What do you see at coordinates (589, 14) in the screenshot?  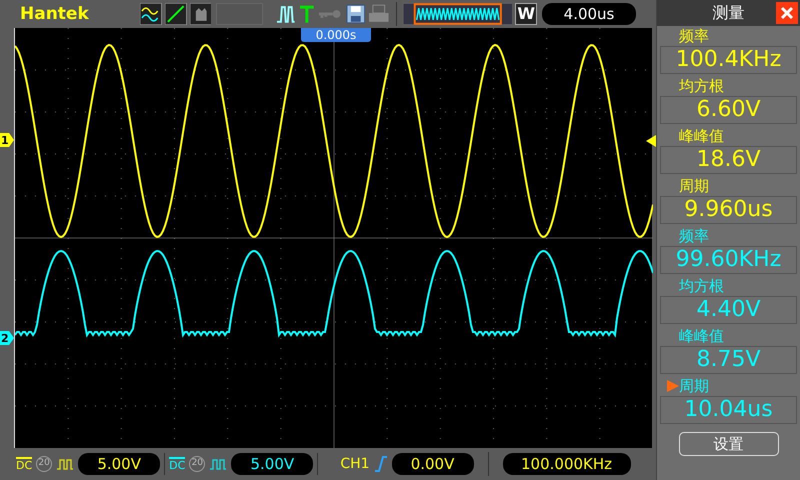 I see `timebase-readout: 4.00us` at bounding box center [589, 14].